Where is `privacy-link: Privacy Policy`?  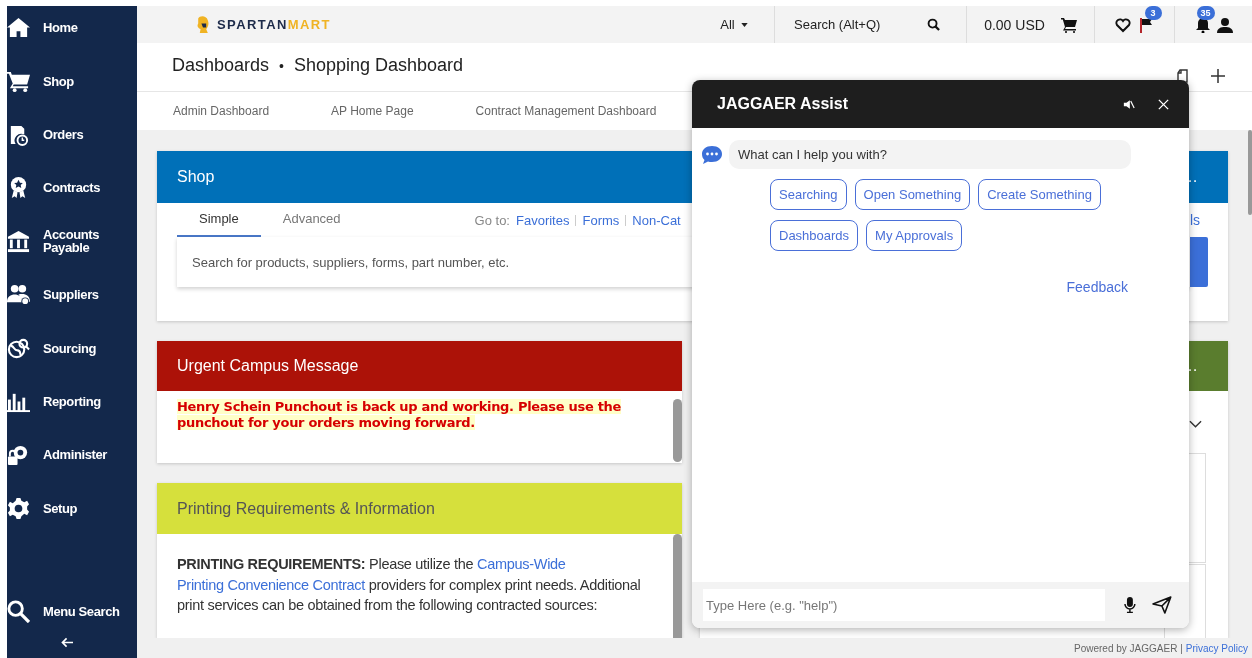
privacy-link: Privacy Policy is located at coordinates (1216, 648).